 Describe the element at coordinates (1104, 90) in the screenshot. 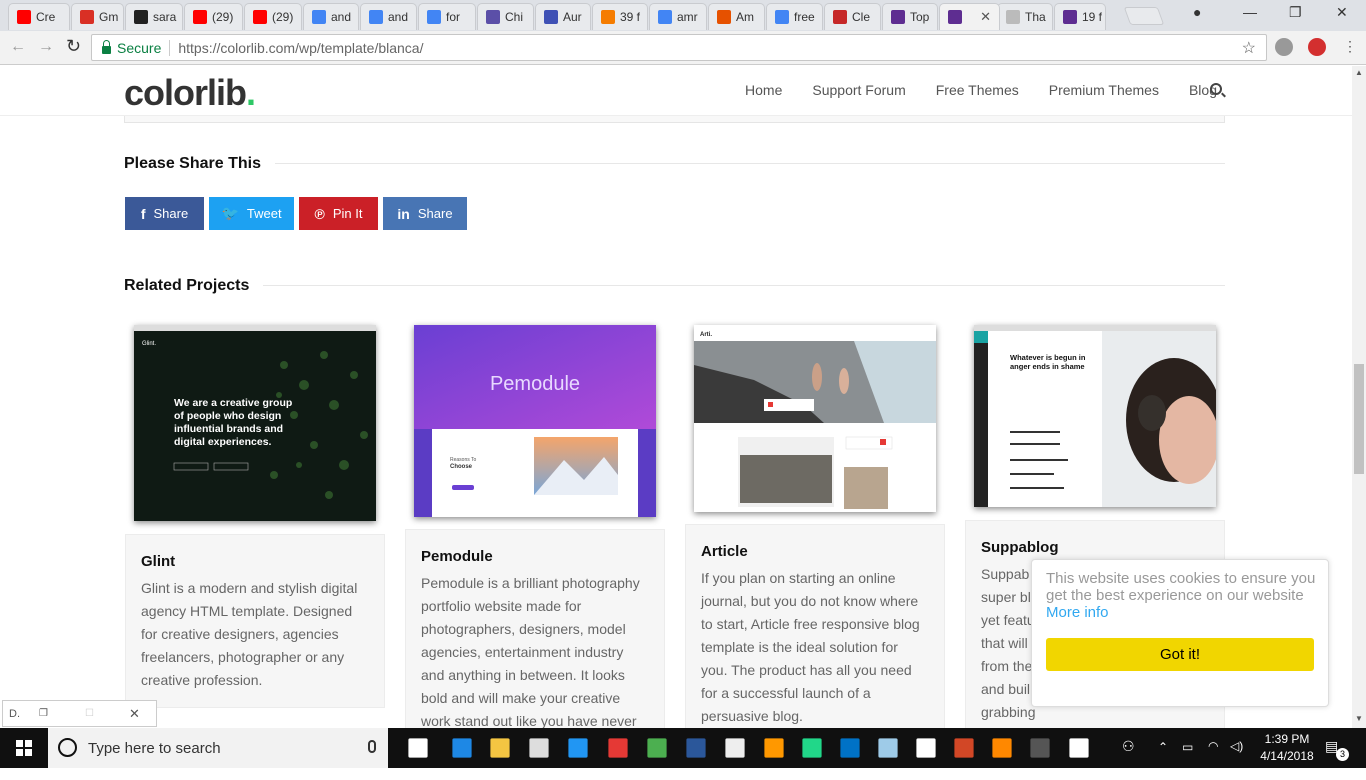

I see `nav-link-premium-themes: Premium Themes` at that location.